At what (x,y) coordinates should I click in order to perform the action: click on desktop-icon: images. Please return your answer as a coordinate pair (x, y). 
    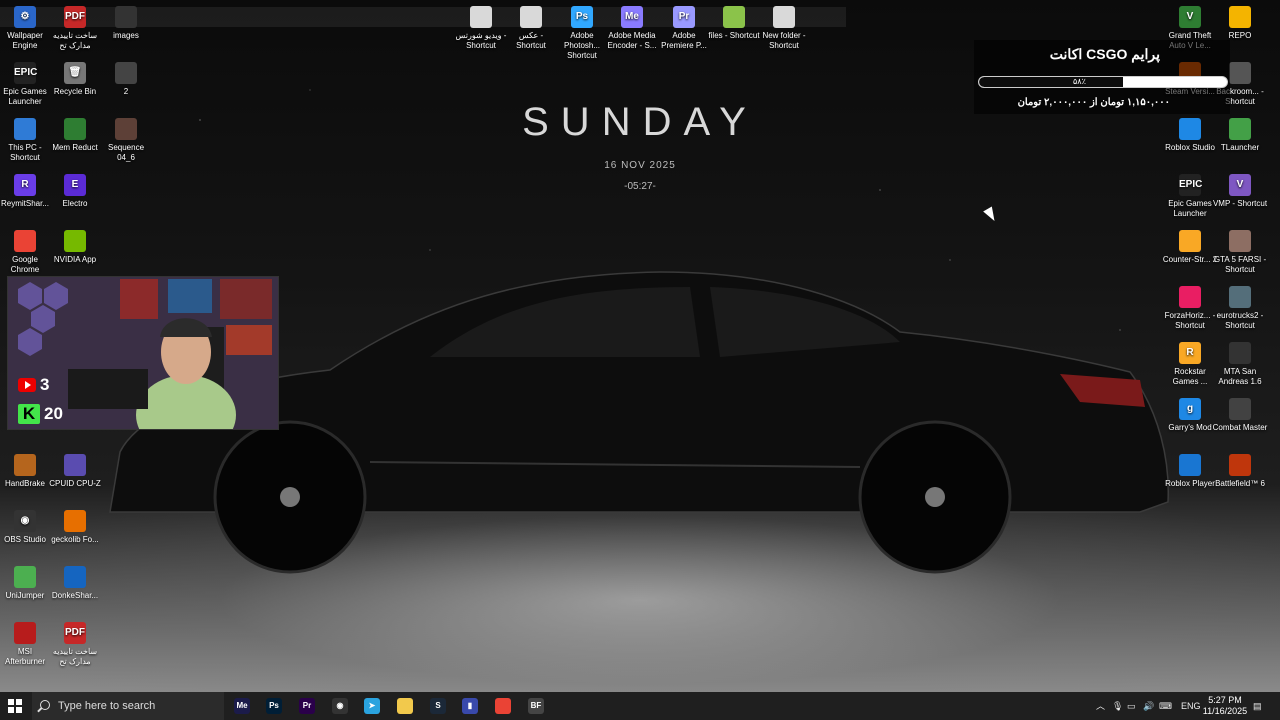
    Looking at the image, I should click on (126, 23).